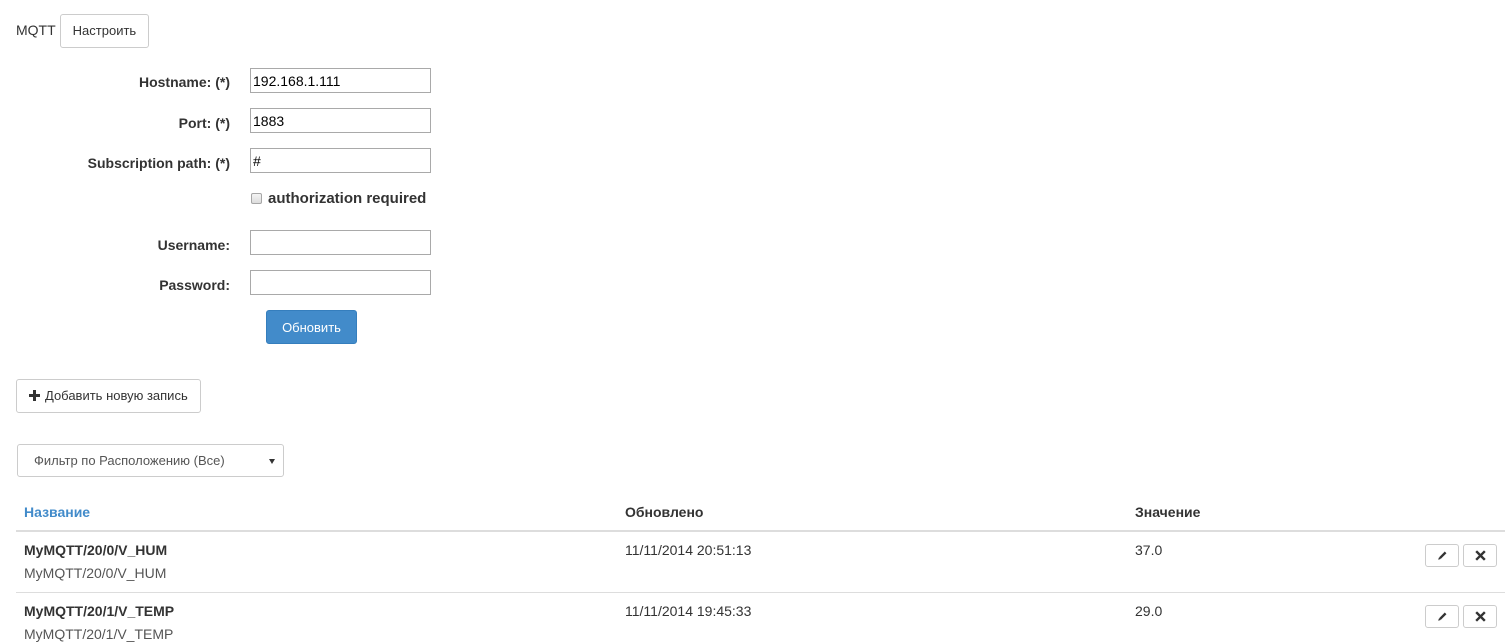 This screenshot has height=642, width=1511. What do you see at coordinates (194, 284) in the screenshot?
I see `password-label: Password:` at bounding box center [194, 284].